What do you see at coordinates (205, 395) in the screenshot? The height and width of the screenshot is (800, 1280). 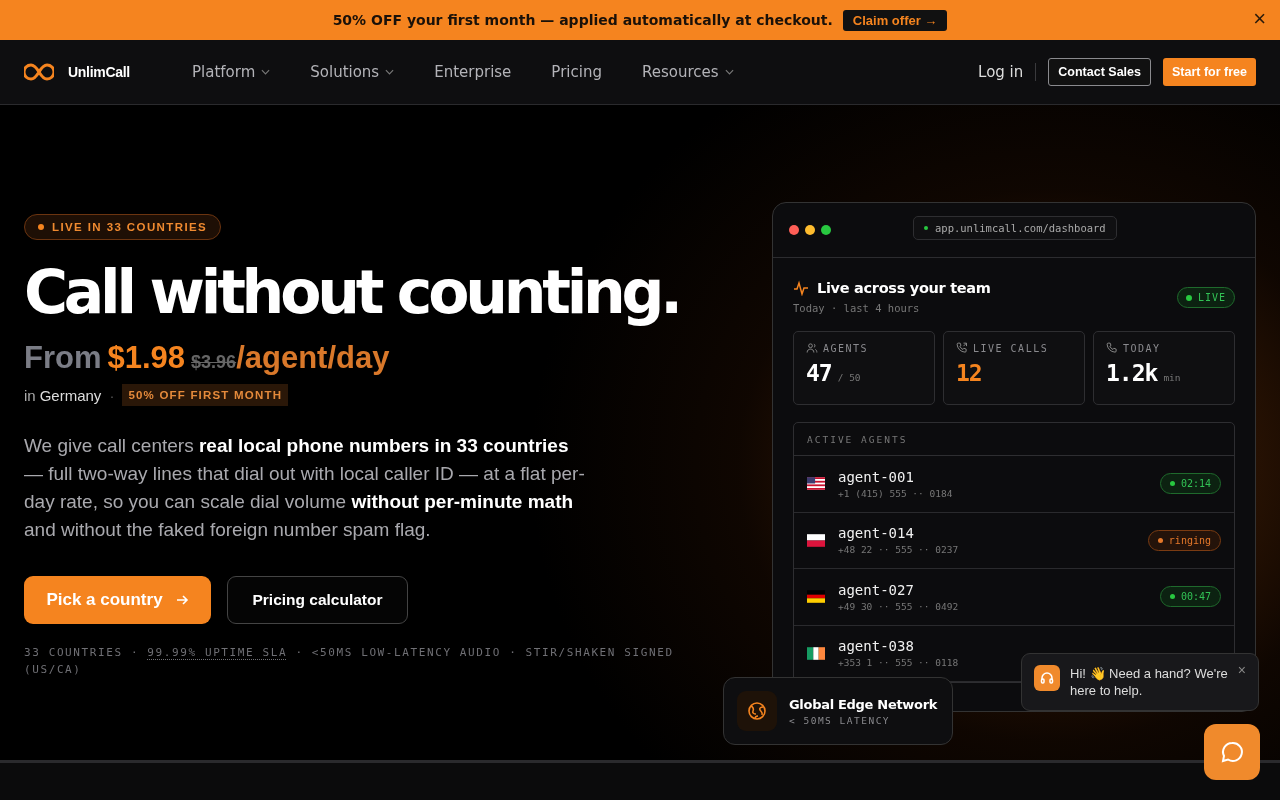 I see `offer-tag: 50% OFF FIRST MONTH` at bounding box center [205, 395].